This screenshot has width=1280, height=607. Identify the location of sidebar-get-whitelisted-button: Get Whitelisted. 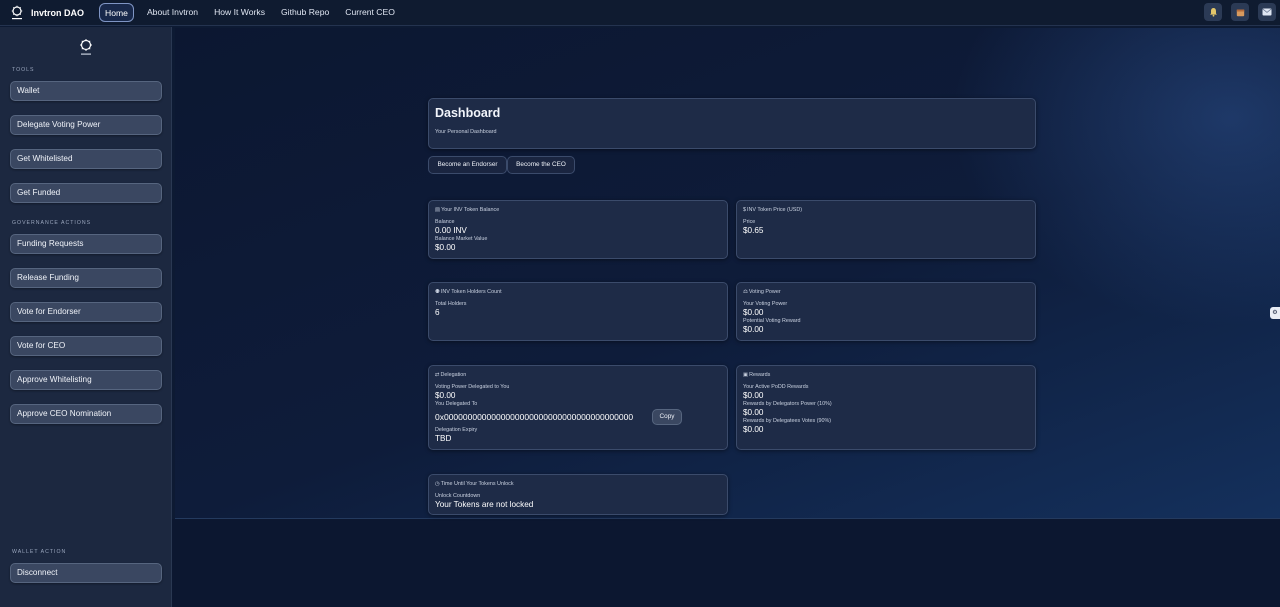
(86, 159).